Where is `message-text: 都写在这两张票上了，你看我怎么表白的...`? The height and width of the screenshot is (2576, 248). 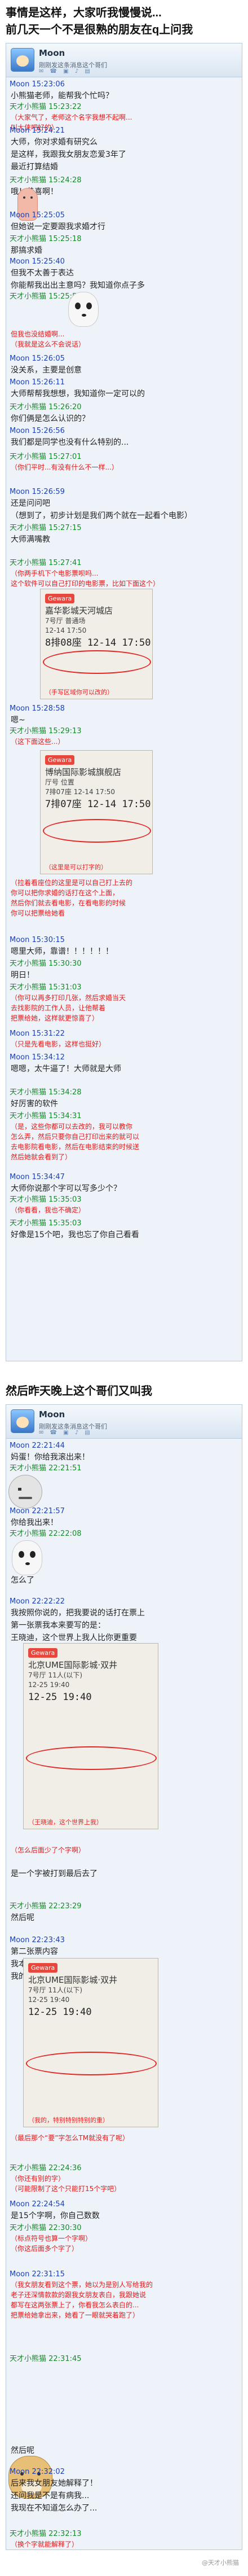 message-text: 都写在这两张票上了，你看我怎么表白的... is located at coordinates (75, 2305).